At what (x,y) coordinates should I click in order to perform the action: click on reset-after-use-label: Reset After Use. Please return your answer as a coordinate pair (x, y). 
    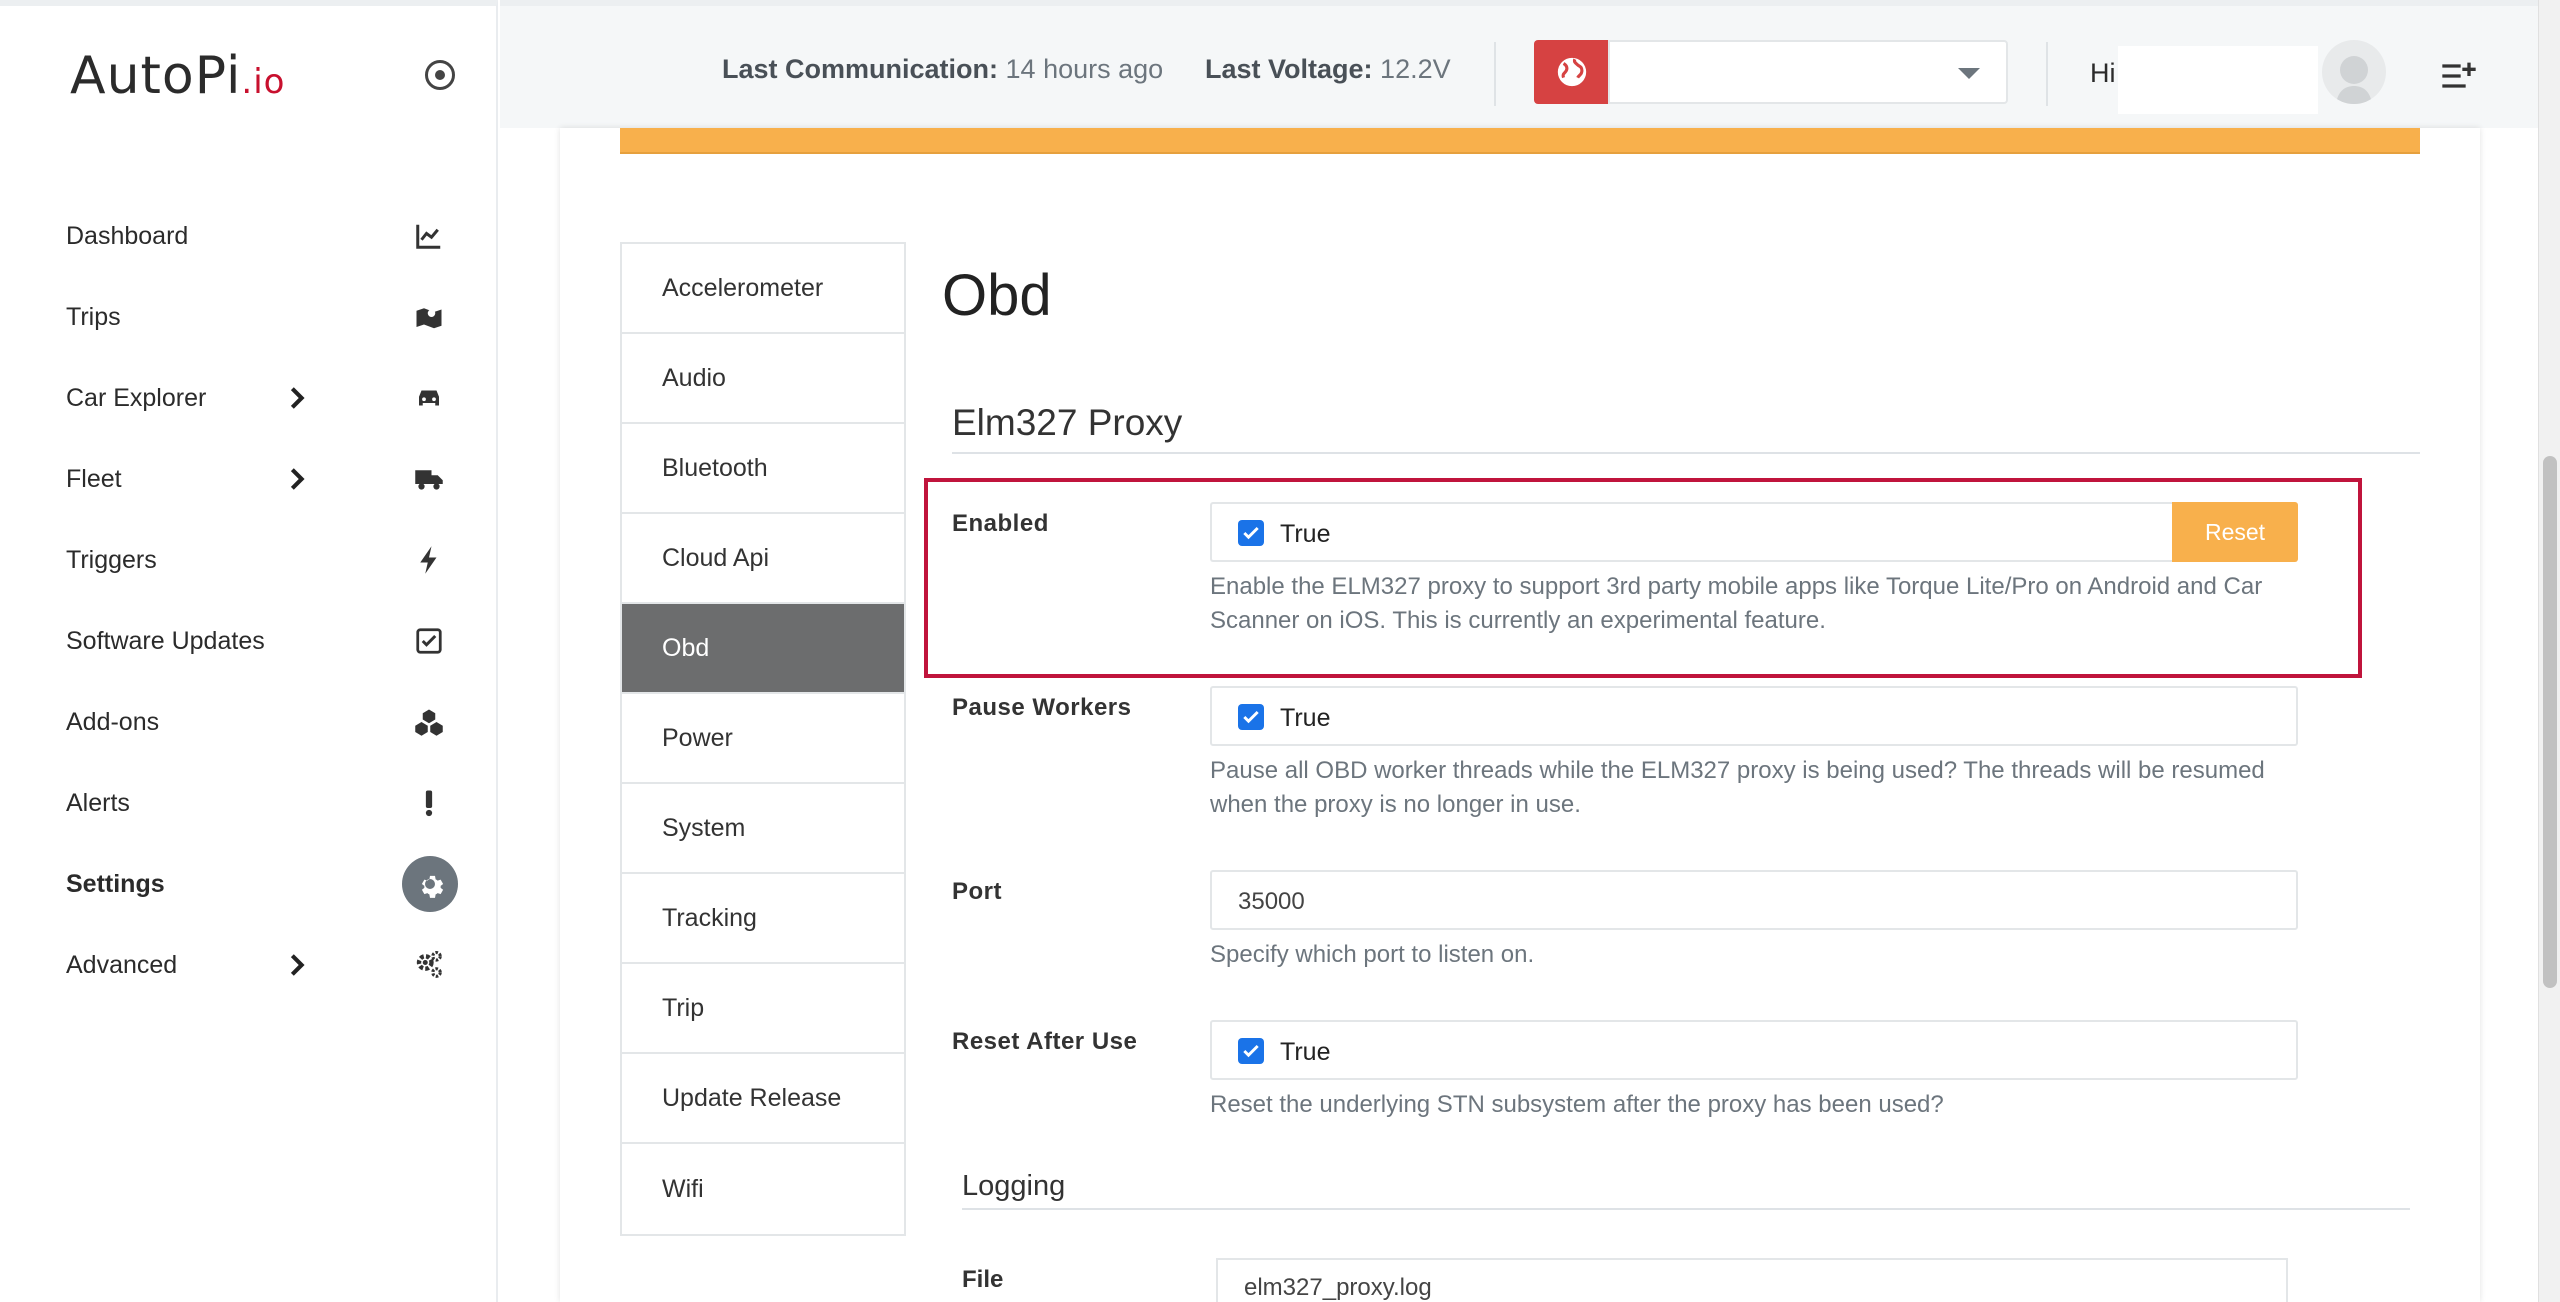
    Looking at the image, I should click on (1045, 1041).